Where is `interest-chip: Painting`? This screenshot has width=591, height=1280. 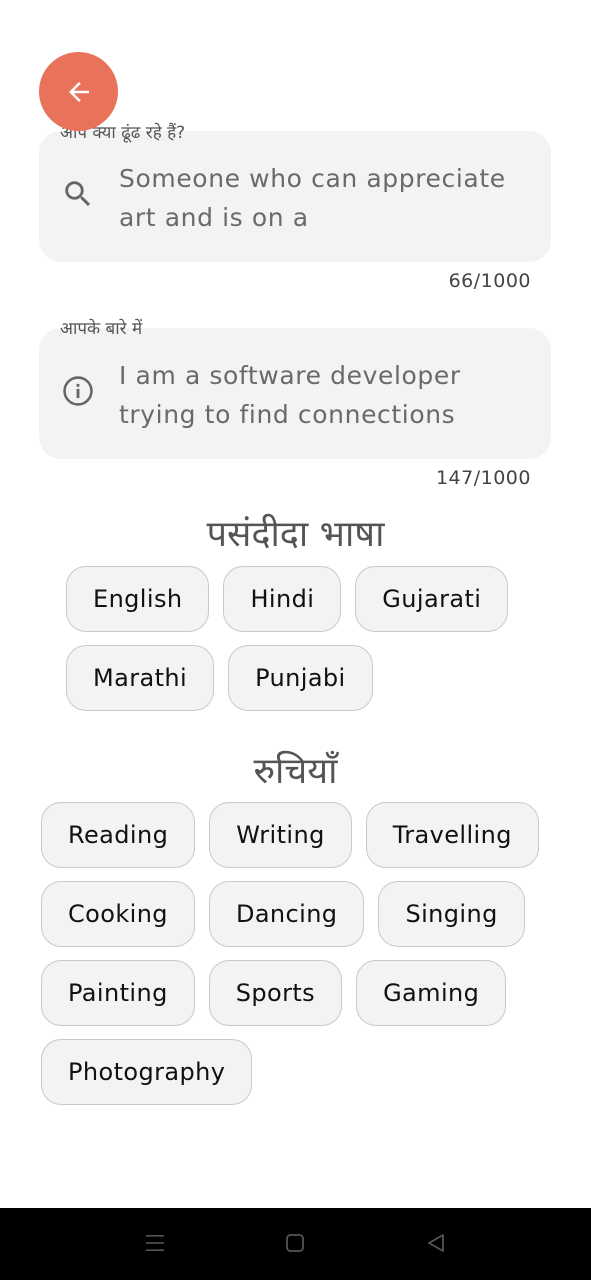 interest-chip: Painting is located at coordinates (118, 993).